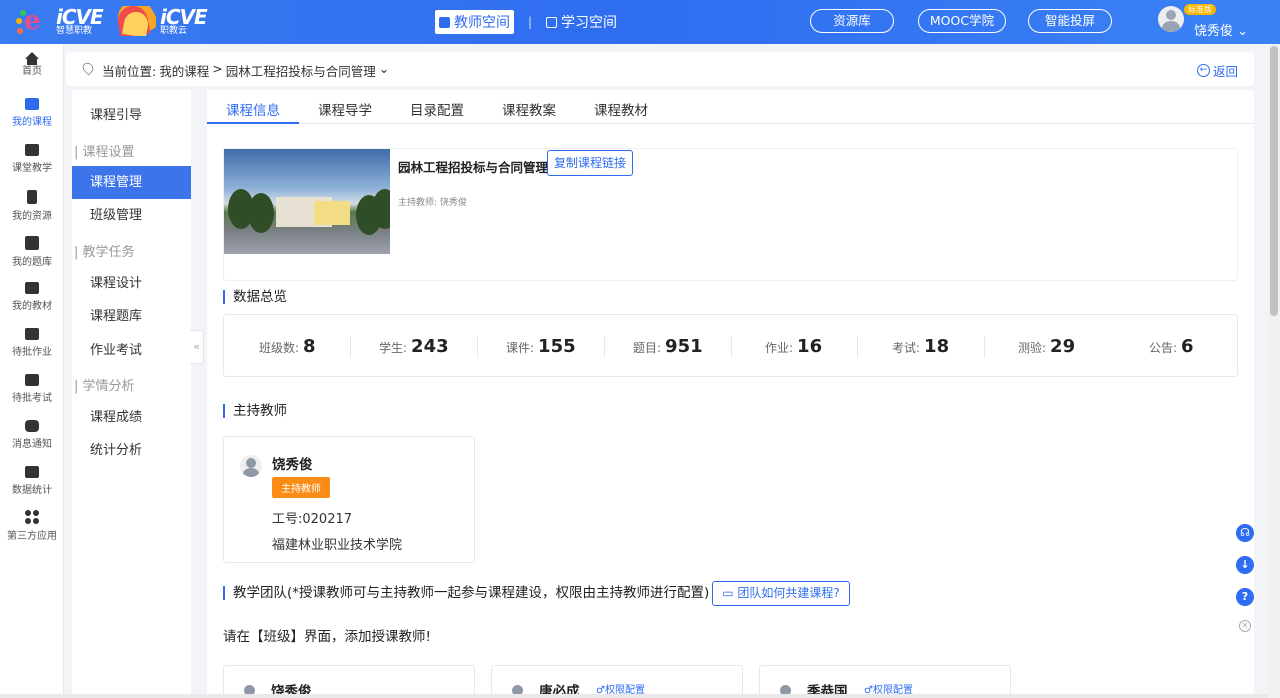 The image size is (1280, 698). Describe the element at coordinates (810, 346) in the screenshot. I see `stat-homework-value: 16` at that location.